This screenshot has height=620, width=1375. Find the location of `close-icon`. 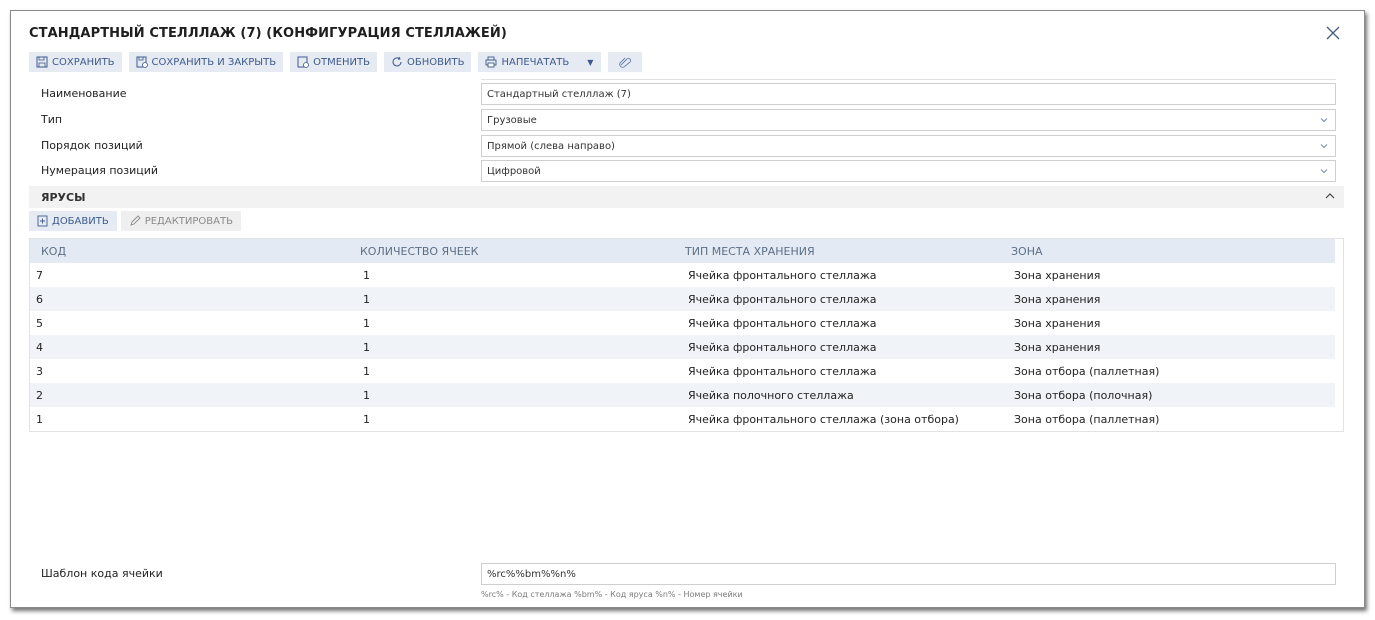

close-icon is located at coordinates (1333, 33).